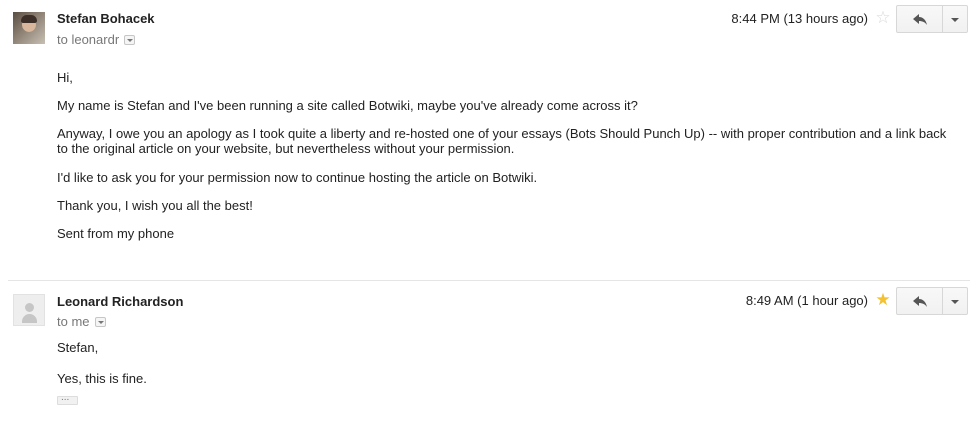 This screenshot has height=435, width=980. Describe the element at coordinates (120, 301) in the screenshot. I see `sender-name: Leonard Richardson` at that location.